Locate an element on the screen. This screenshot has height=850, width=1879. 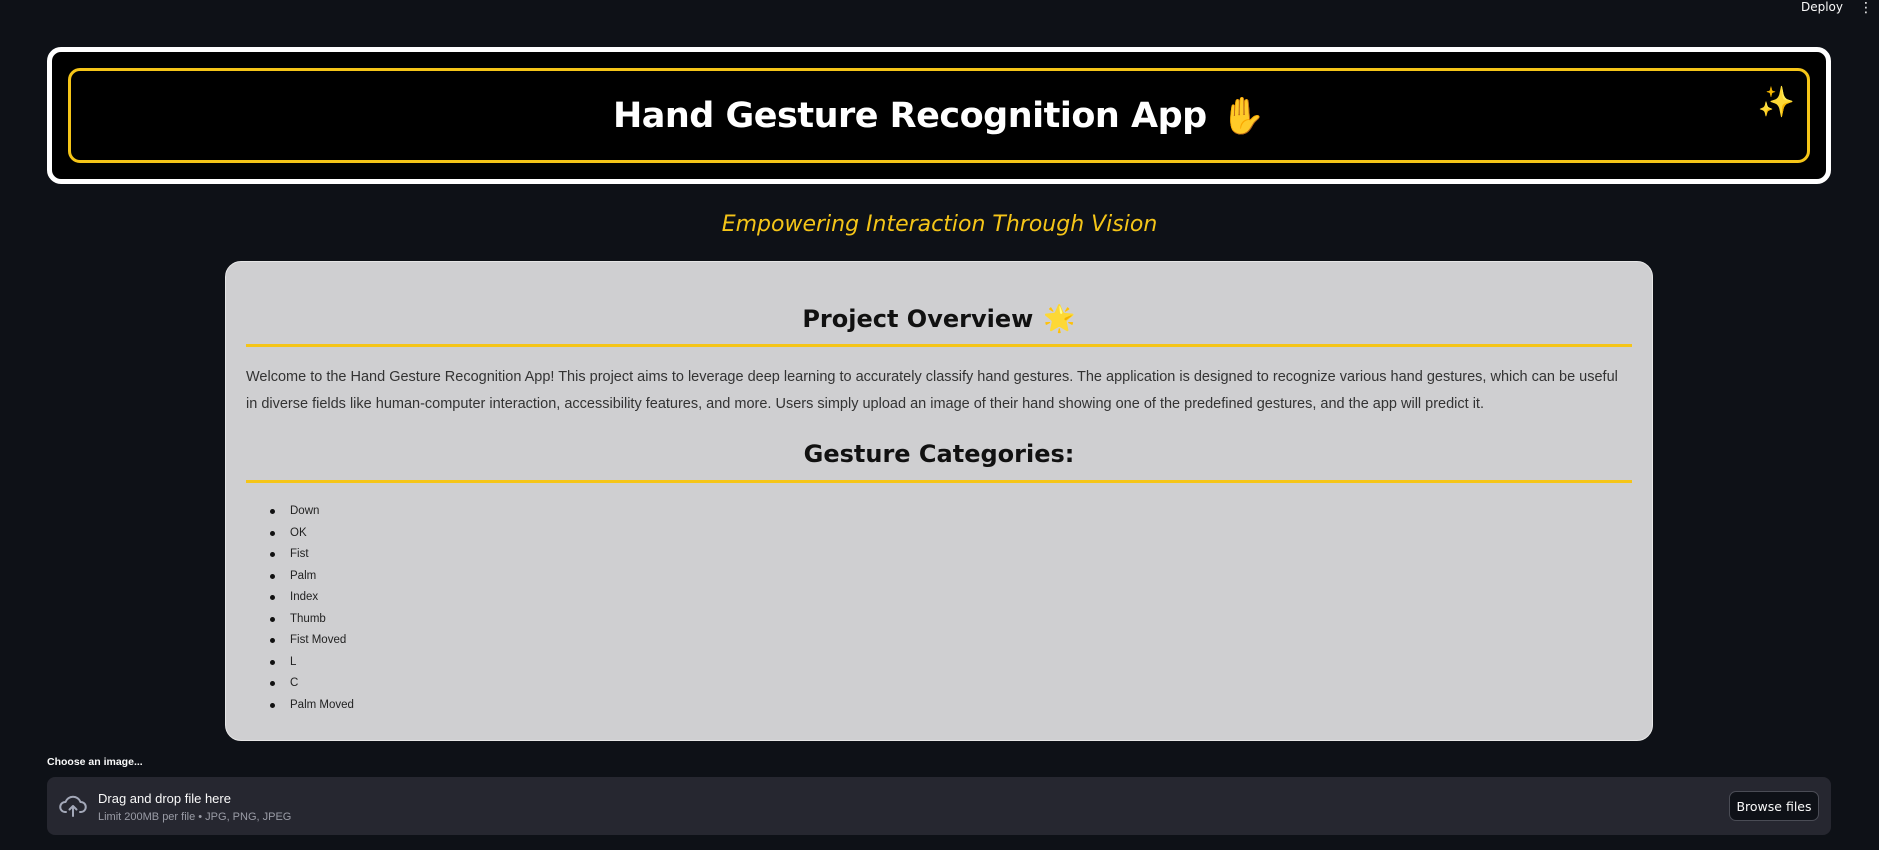
overview-heading-text: Project Overview is located at coordinates (918, 319).